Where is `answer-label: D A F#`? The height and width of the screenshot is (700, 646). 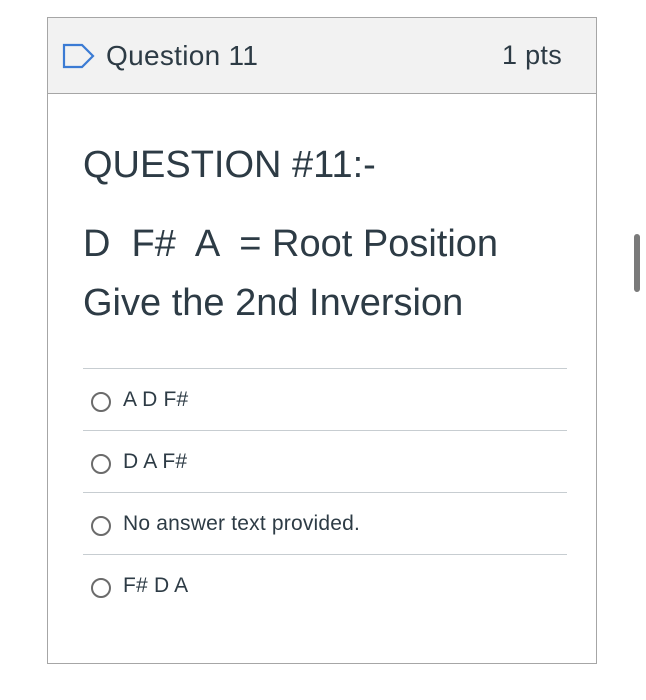 answer-label: D A F# is located at coordinates (155, 461).